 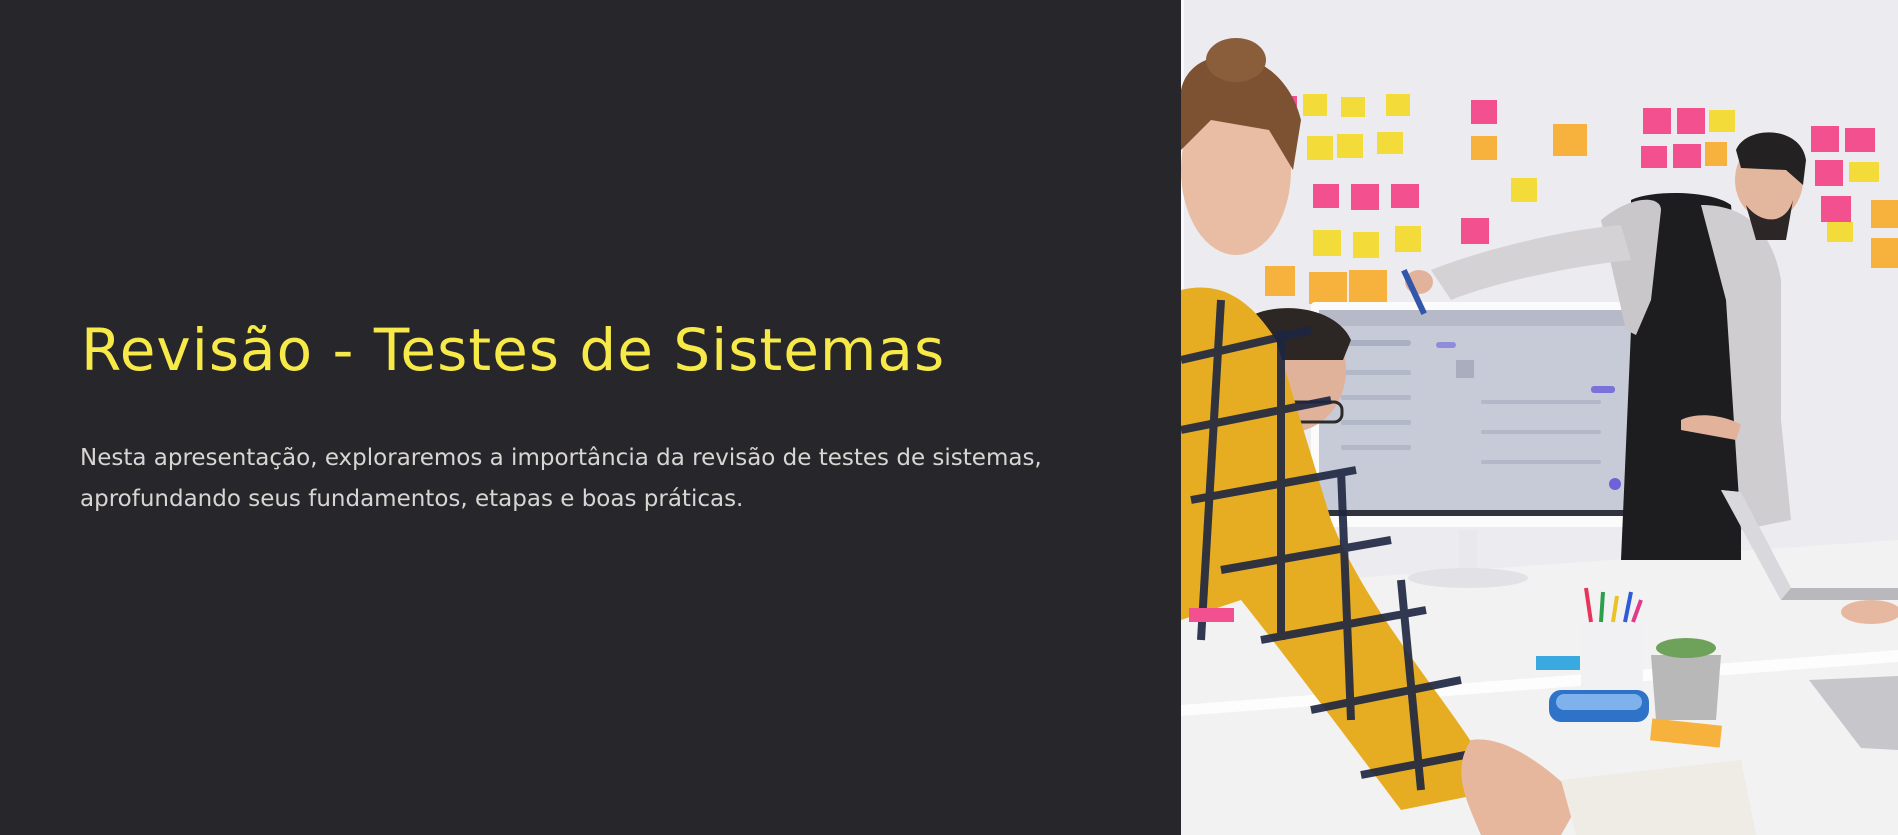 What do you see at coordinates (1481, 414) in the screenshot?
I see `monitor` at bounding box center [1481, 414].